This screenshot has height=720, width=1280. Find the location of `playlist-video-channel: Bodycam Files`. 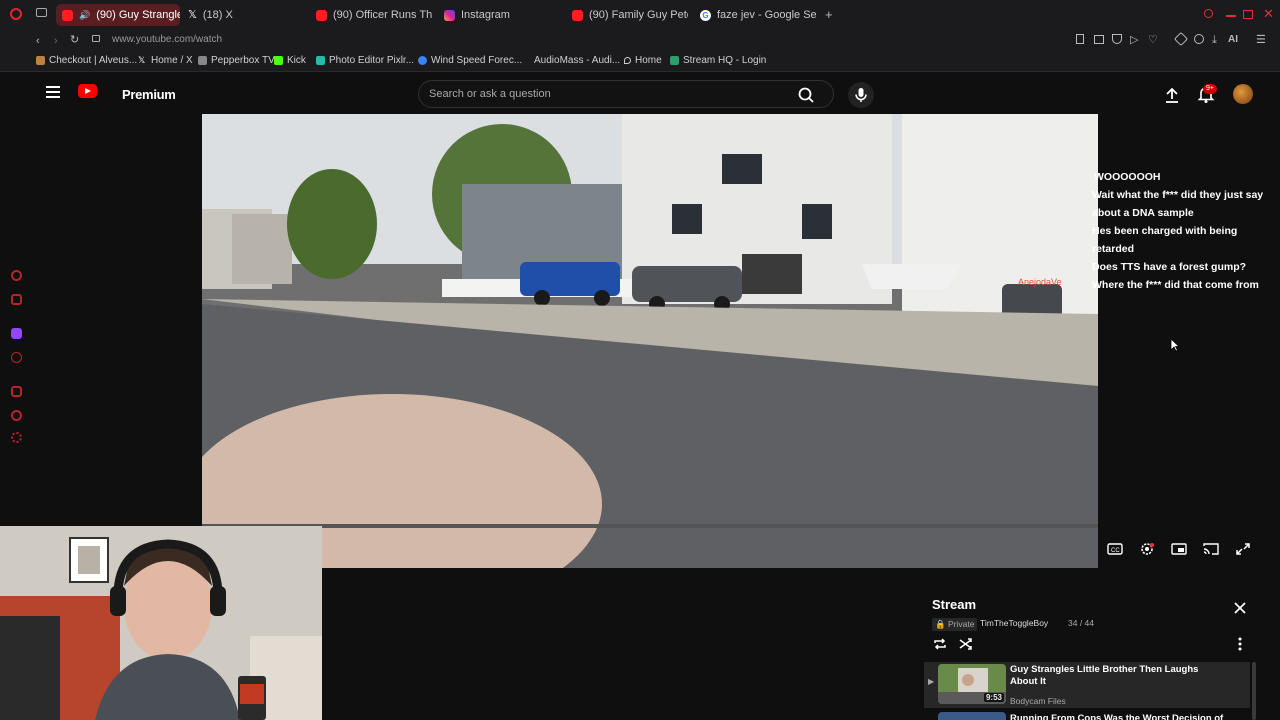

playlist-video-channel: Bodycam Files is located at coordinates (1038, 701).